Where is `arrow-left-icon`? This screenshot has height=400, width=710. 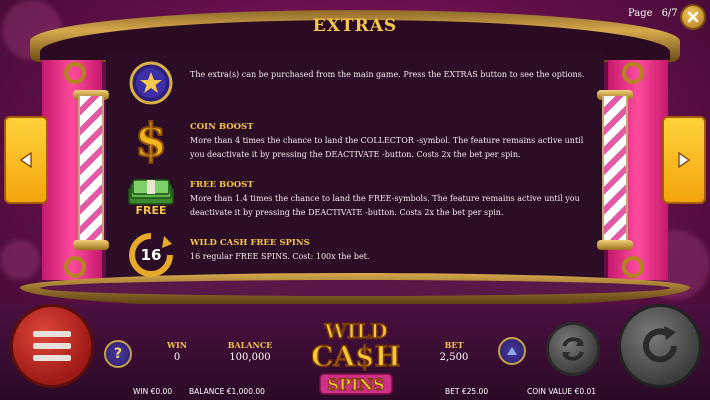 arrow-left-icon is located at coordinates (25, 160).